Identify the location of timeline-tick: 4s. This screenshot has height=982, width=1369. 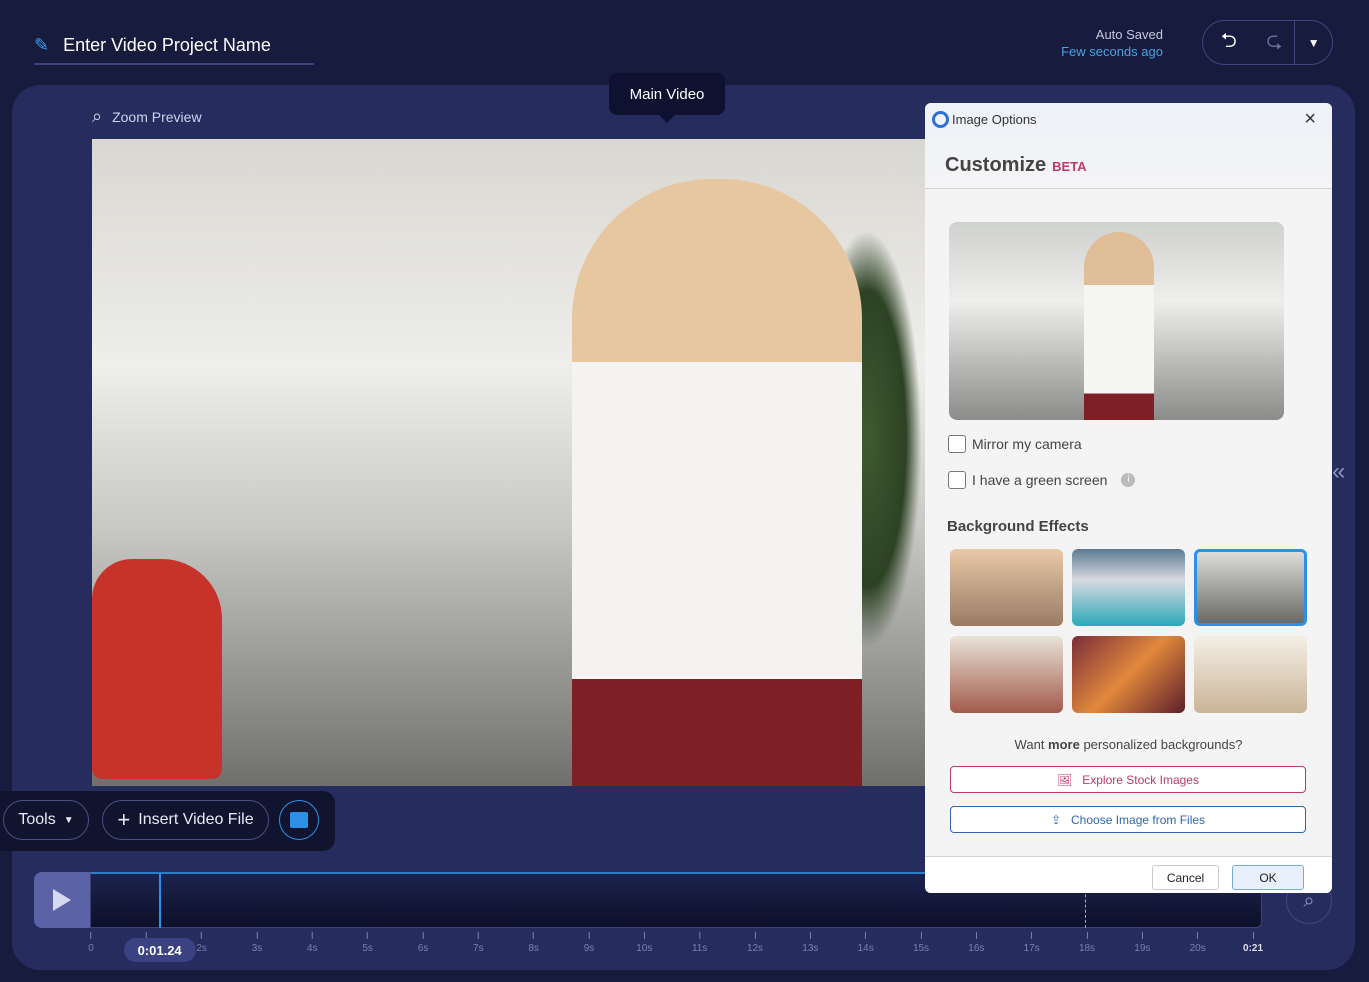
(312, 943).